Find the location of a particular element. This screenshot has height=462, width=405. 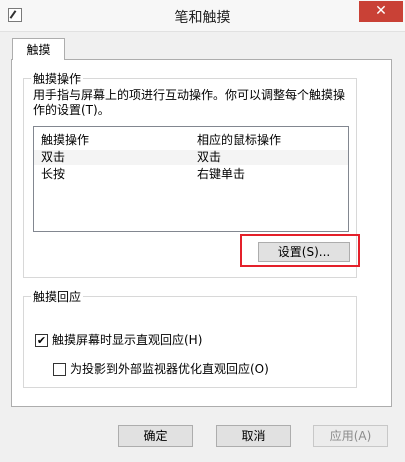

list-item: 双击 双击 is located at coordinates (191, 157).